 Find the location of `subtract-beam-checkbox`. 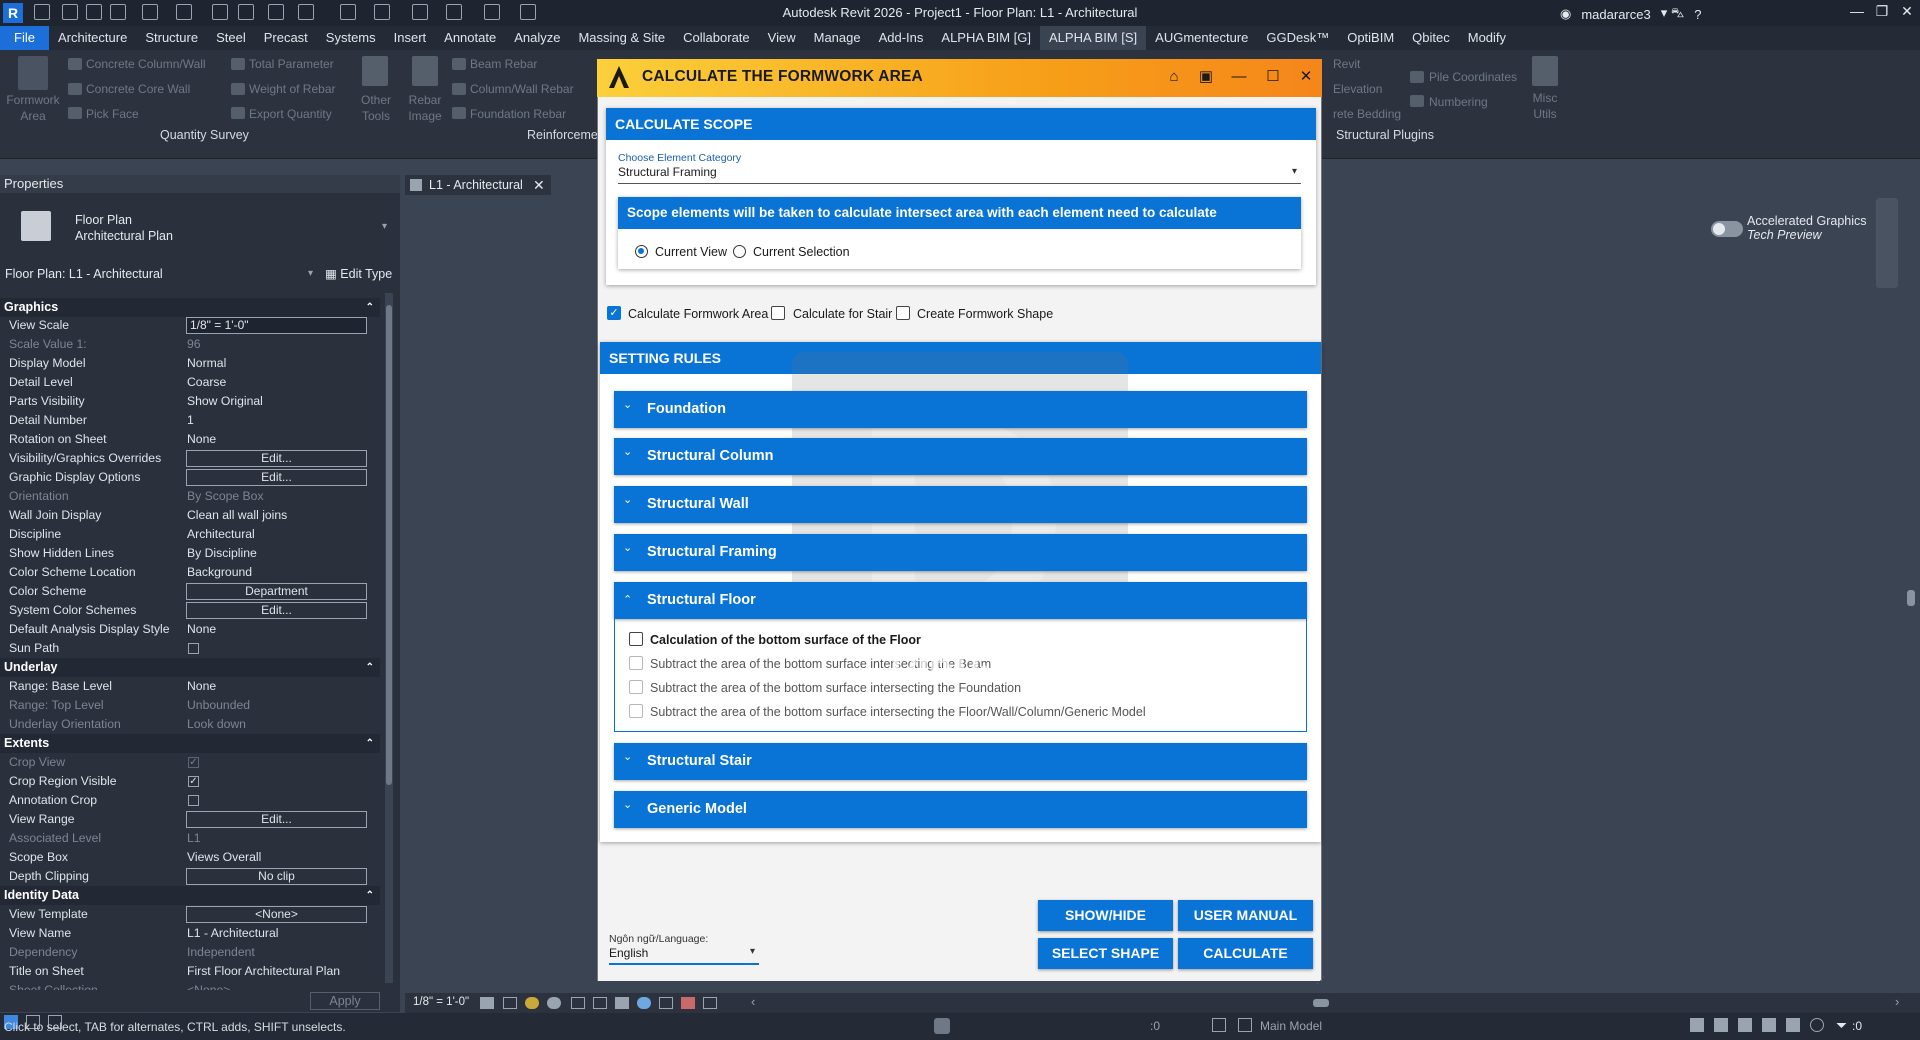

subtract-beam-checkbox is located at coordinates (636, 663).